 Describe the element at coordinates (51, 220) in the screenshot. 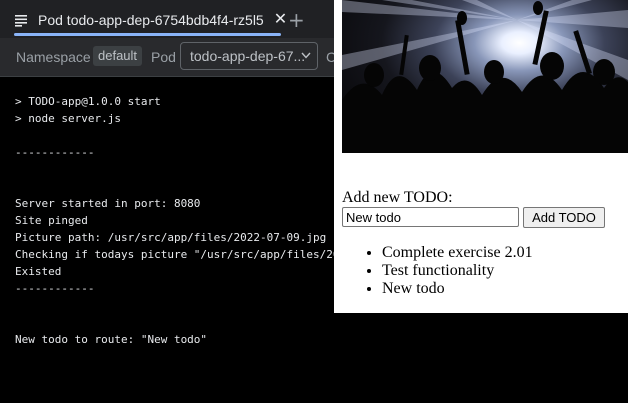

I see `log-line: Site pinged` at that location.